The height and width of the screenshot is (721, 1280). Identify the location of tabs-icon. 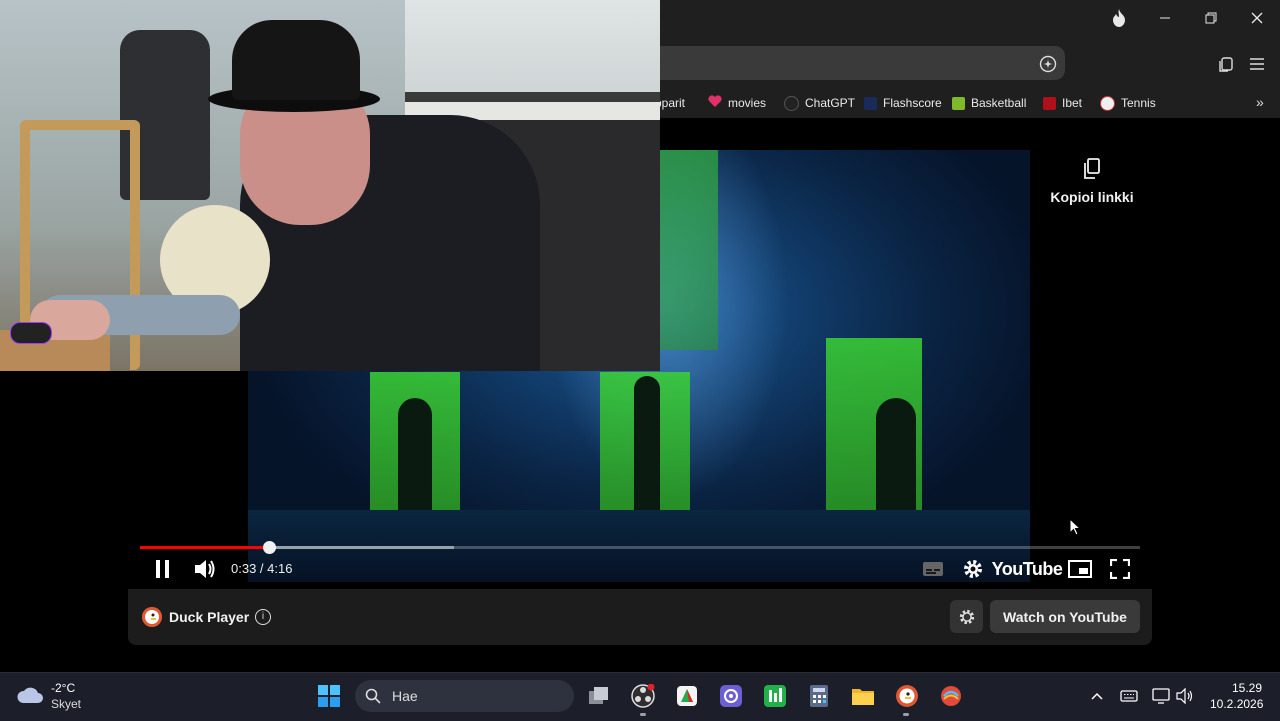
(1226, 64).